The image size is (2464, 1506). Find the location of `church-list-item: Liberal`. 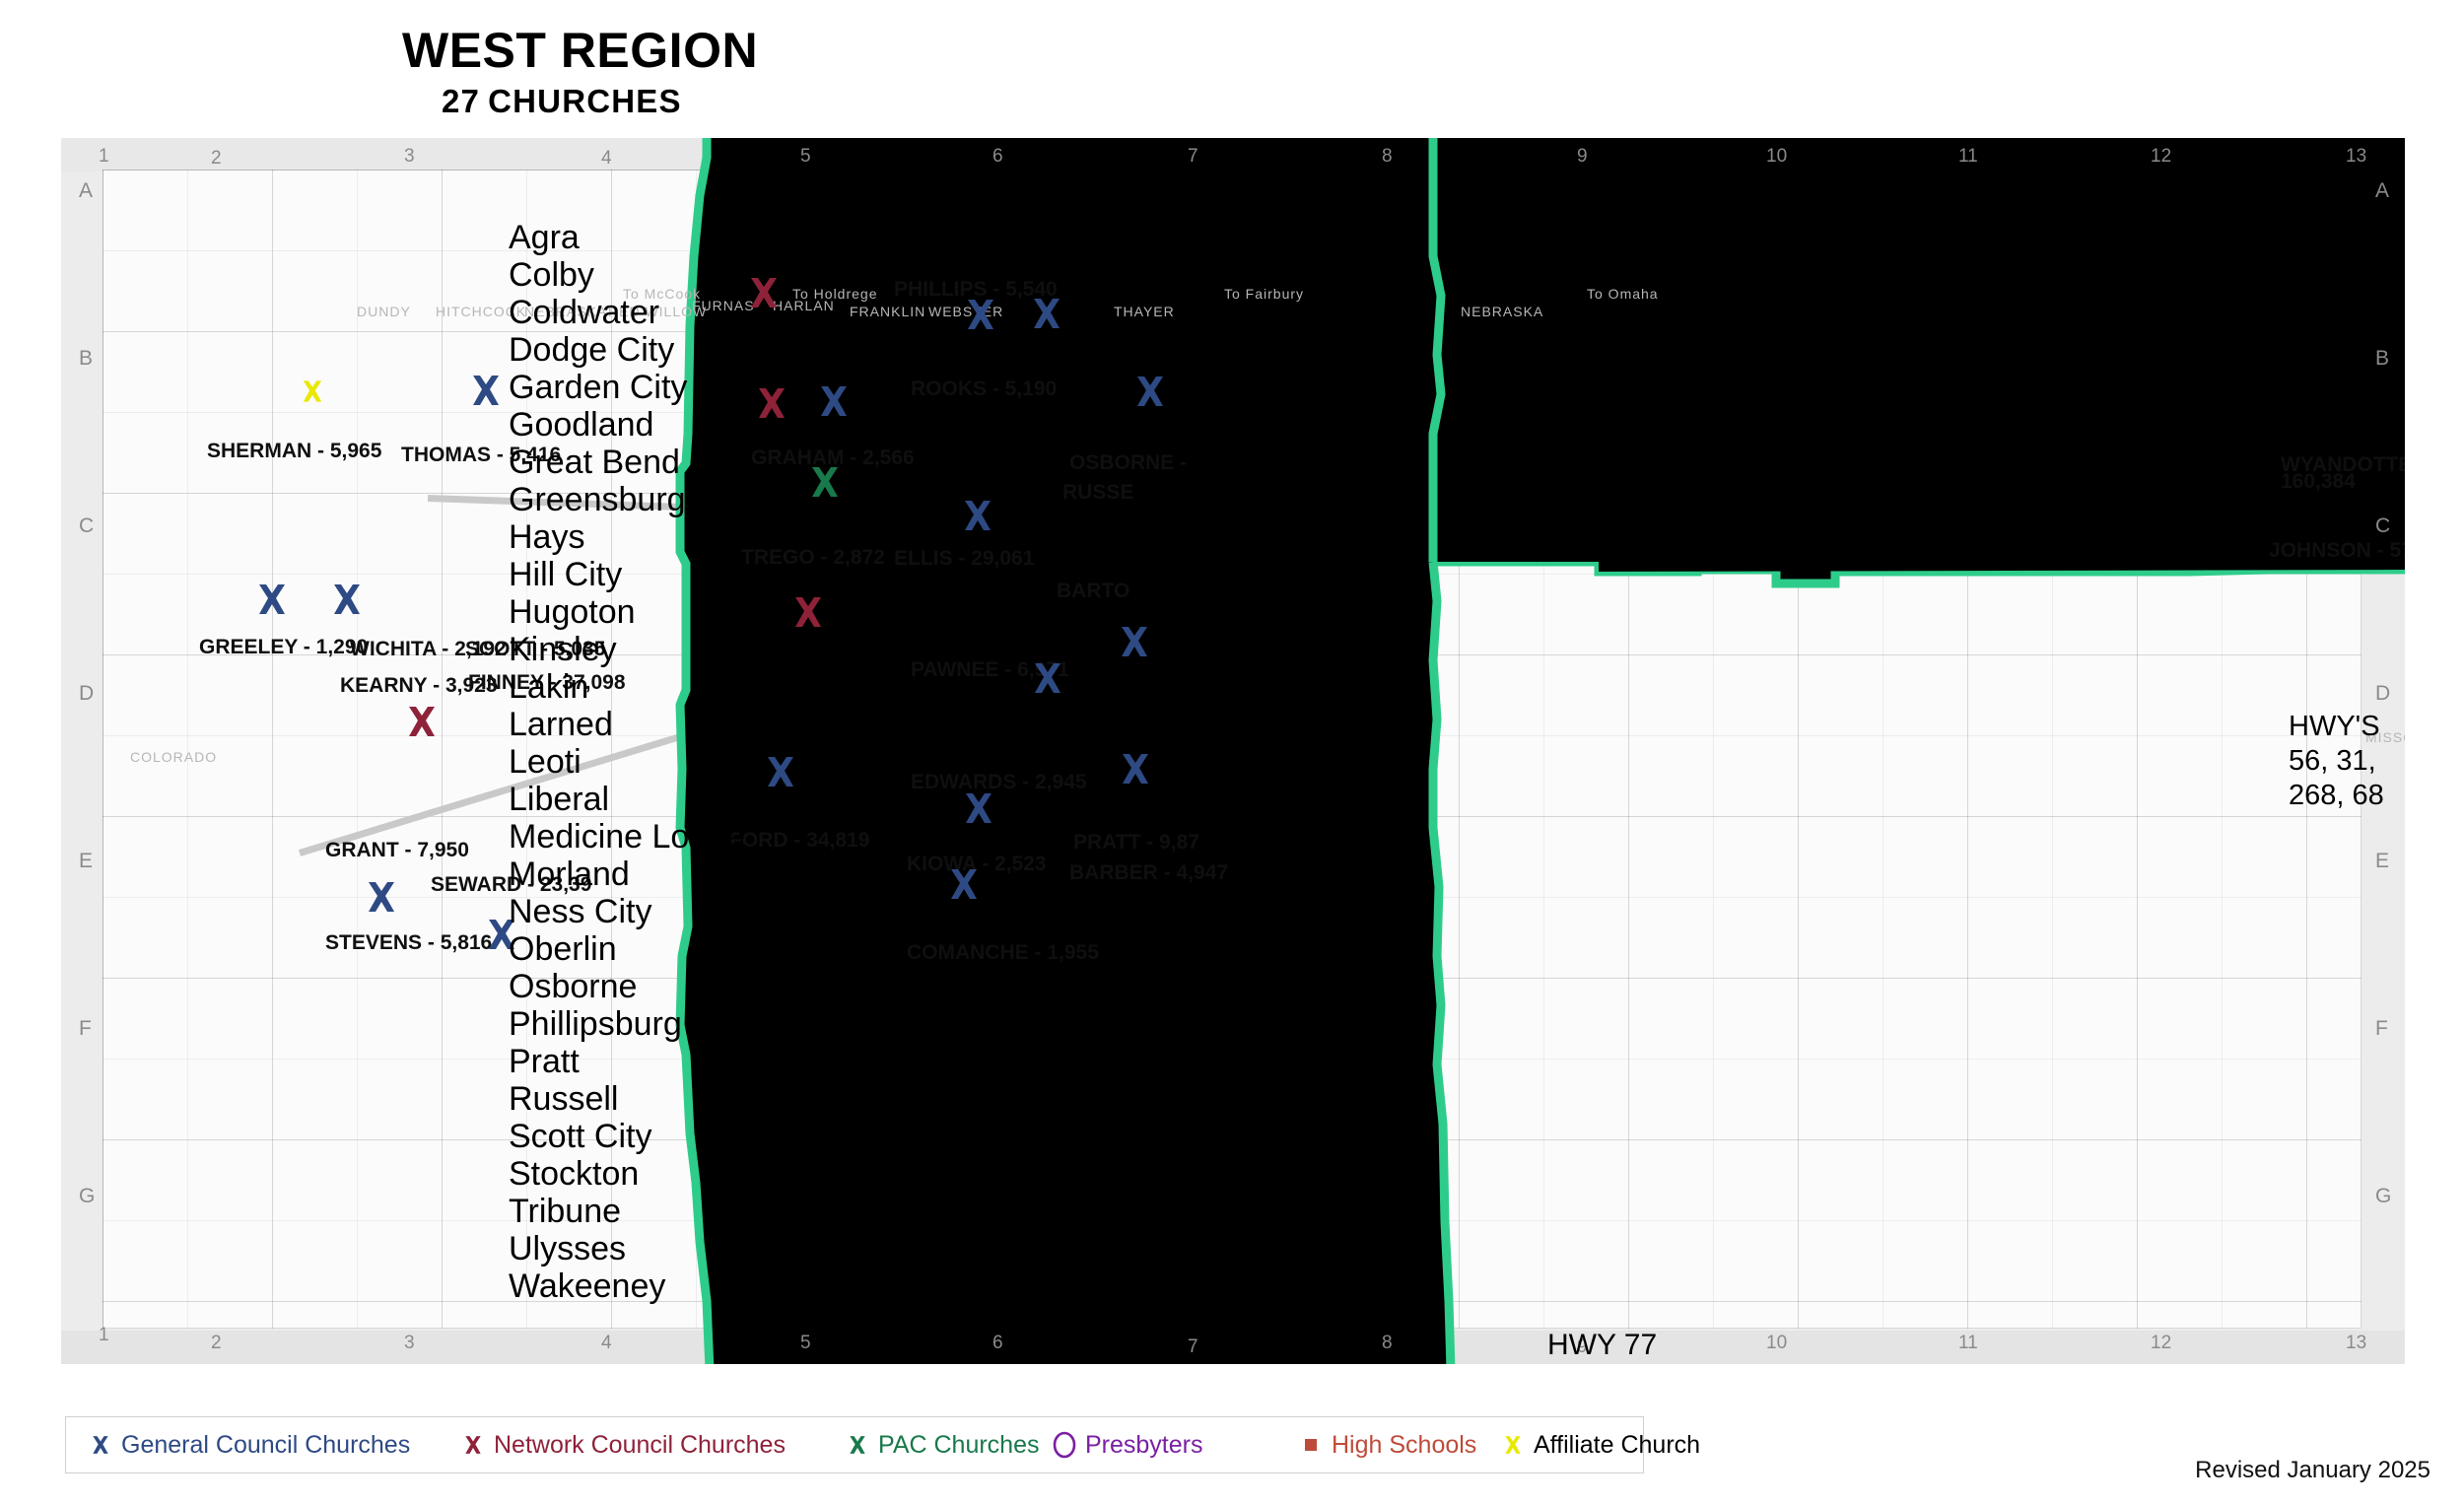

church-list-item: Liberal is located at coordinates (559, 799).